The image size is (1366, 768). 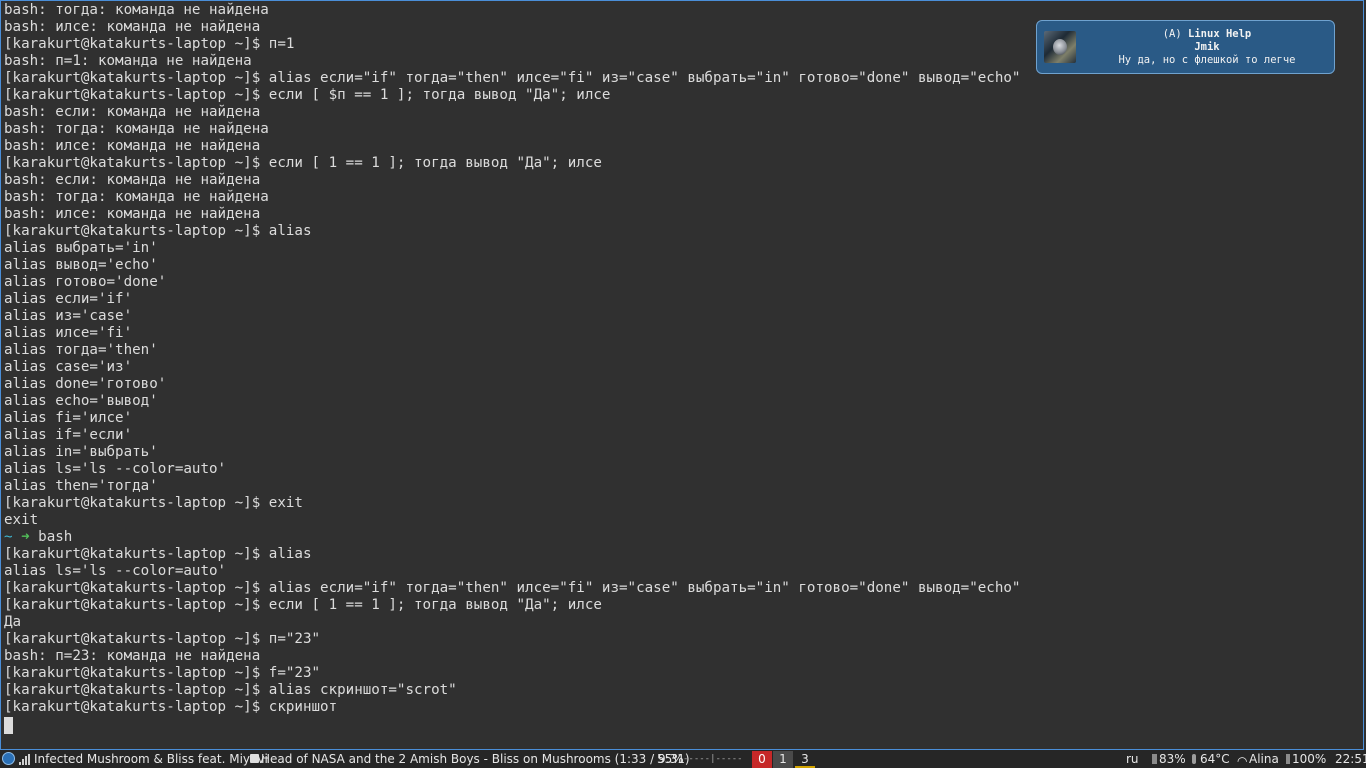 I want to click on terminal-line: exit, so click(x=21, y=520).